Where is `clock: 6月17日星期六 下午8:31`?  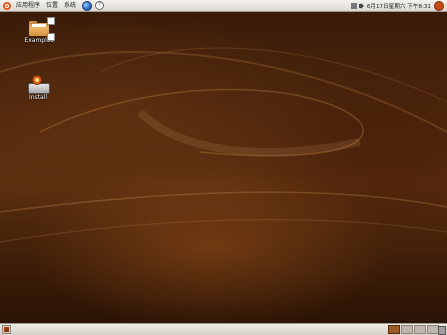
clock: 6月17日星期六 下午8:31 is located at coordinates (399, 6).